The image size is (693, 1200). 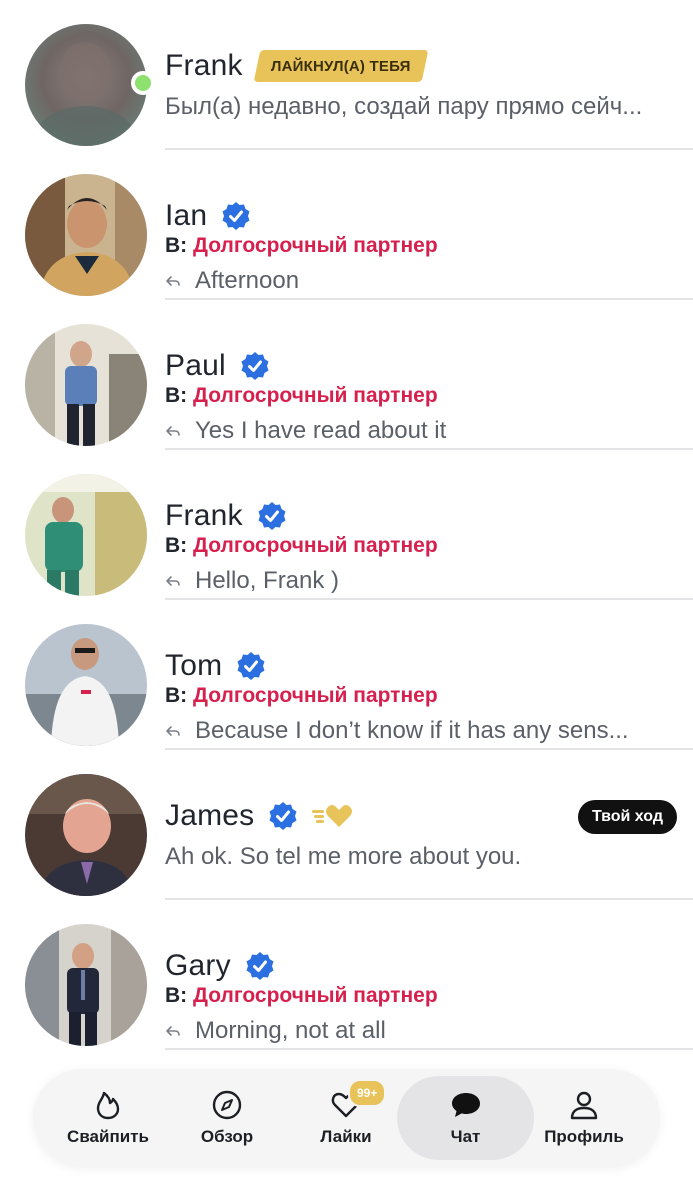 What do you see at coordinates (108, 1105) in the screenshot?
I see `flame-icon` at bounding box center [108, 1105].